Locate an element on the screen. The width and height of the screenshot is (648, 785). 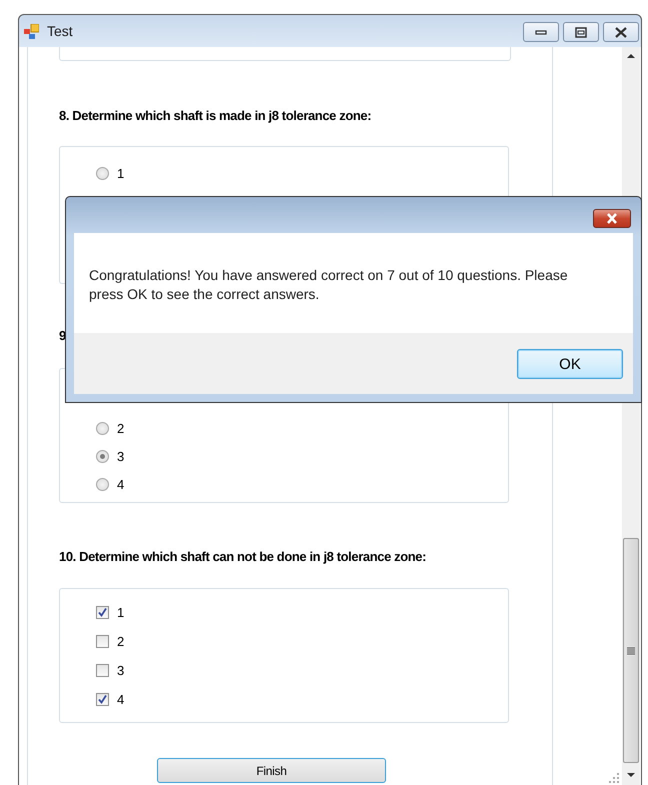
question-title: 10. Determine which shaft can not be done in j8 tolerance zone: is located at coordinates (243, 557).